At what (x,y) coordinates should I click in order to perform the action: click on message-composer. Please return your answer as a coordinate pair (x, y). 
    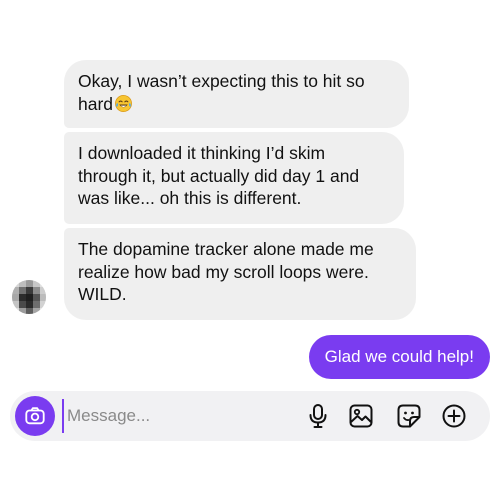
    Looking at the image, I should click on (250, 416).